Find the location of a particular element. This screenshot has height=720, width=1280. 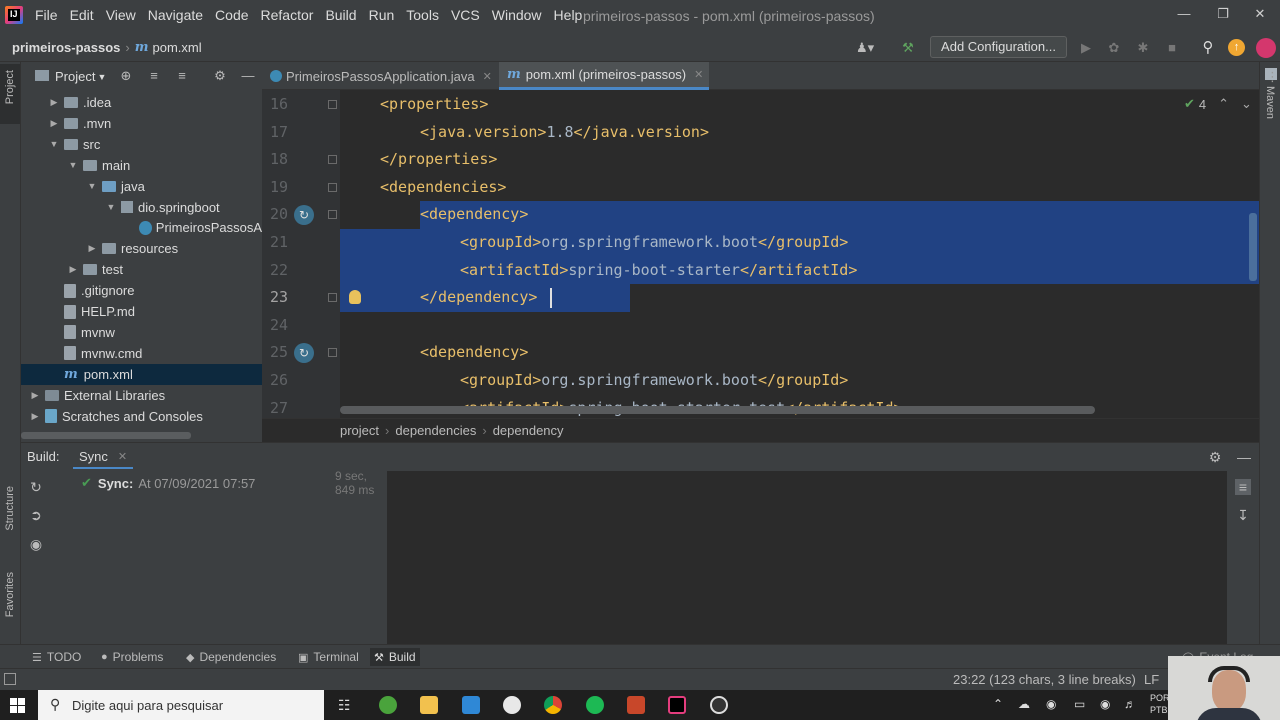

locate-icon: ⊕ is located at coordinates (126, 76).